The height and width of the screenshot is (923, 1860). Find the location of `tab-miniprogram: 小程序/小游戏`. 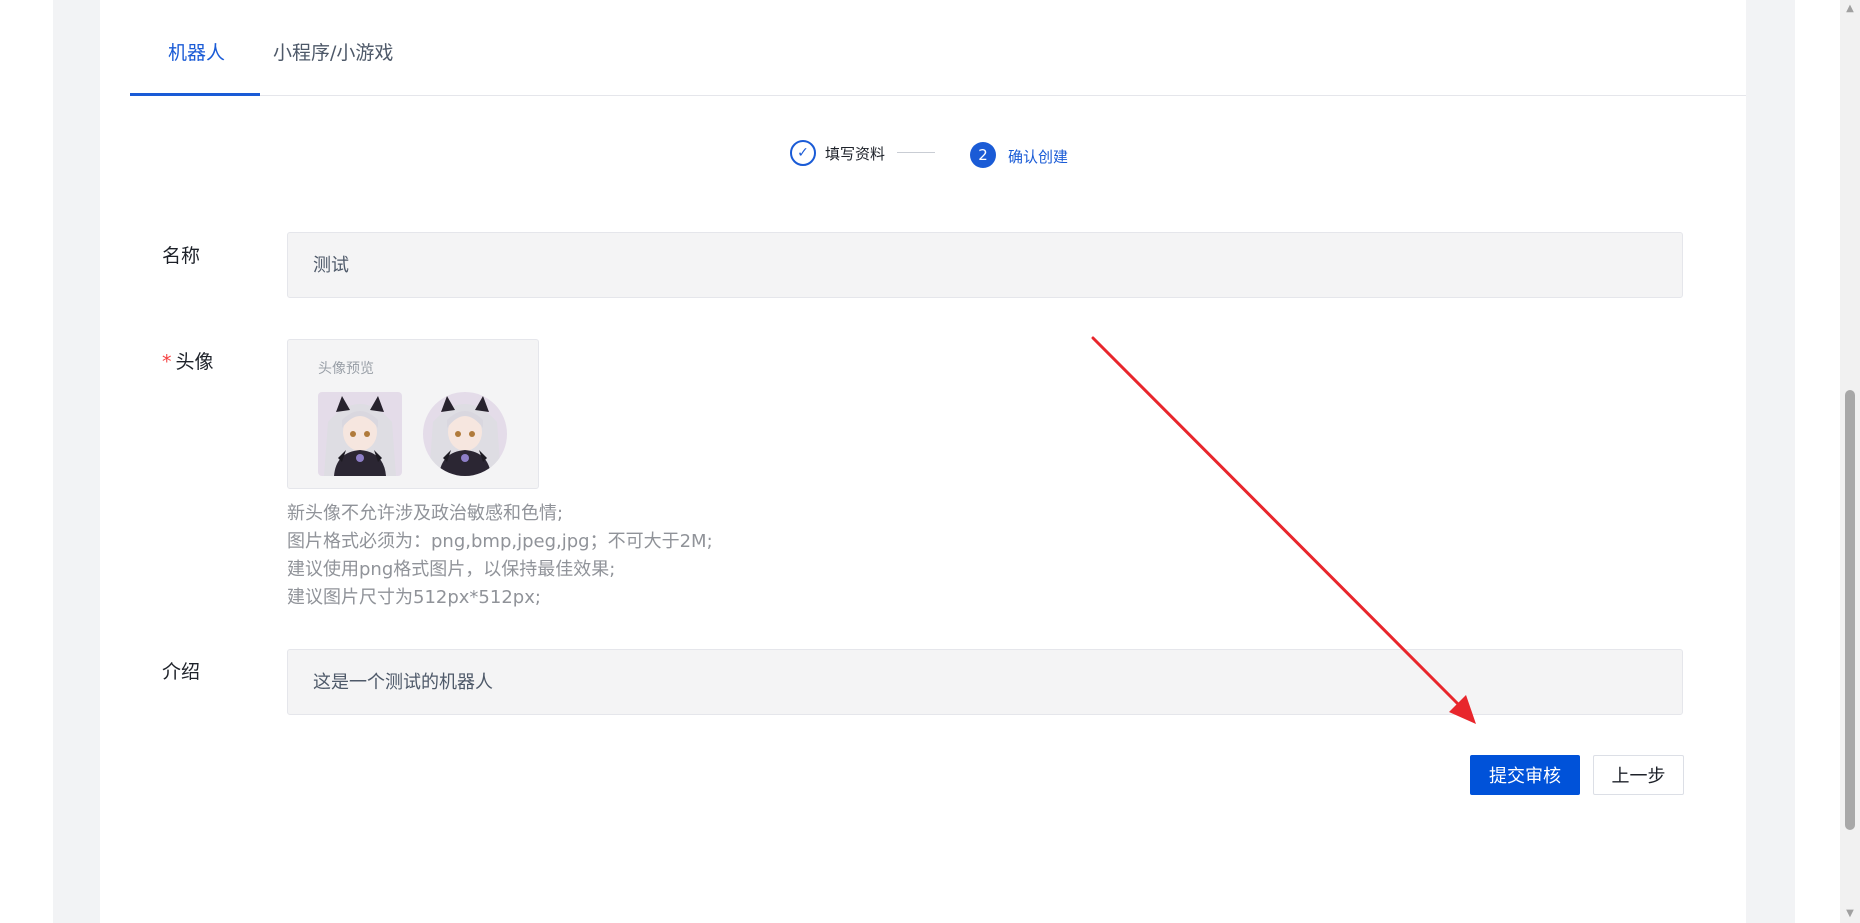

tab-miniprogram: 小程序/小游戏 is located at coordinates (333, 51).